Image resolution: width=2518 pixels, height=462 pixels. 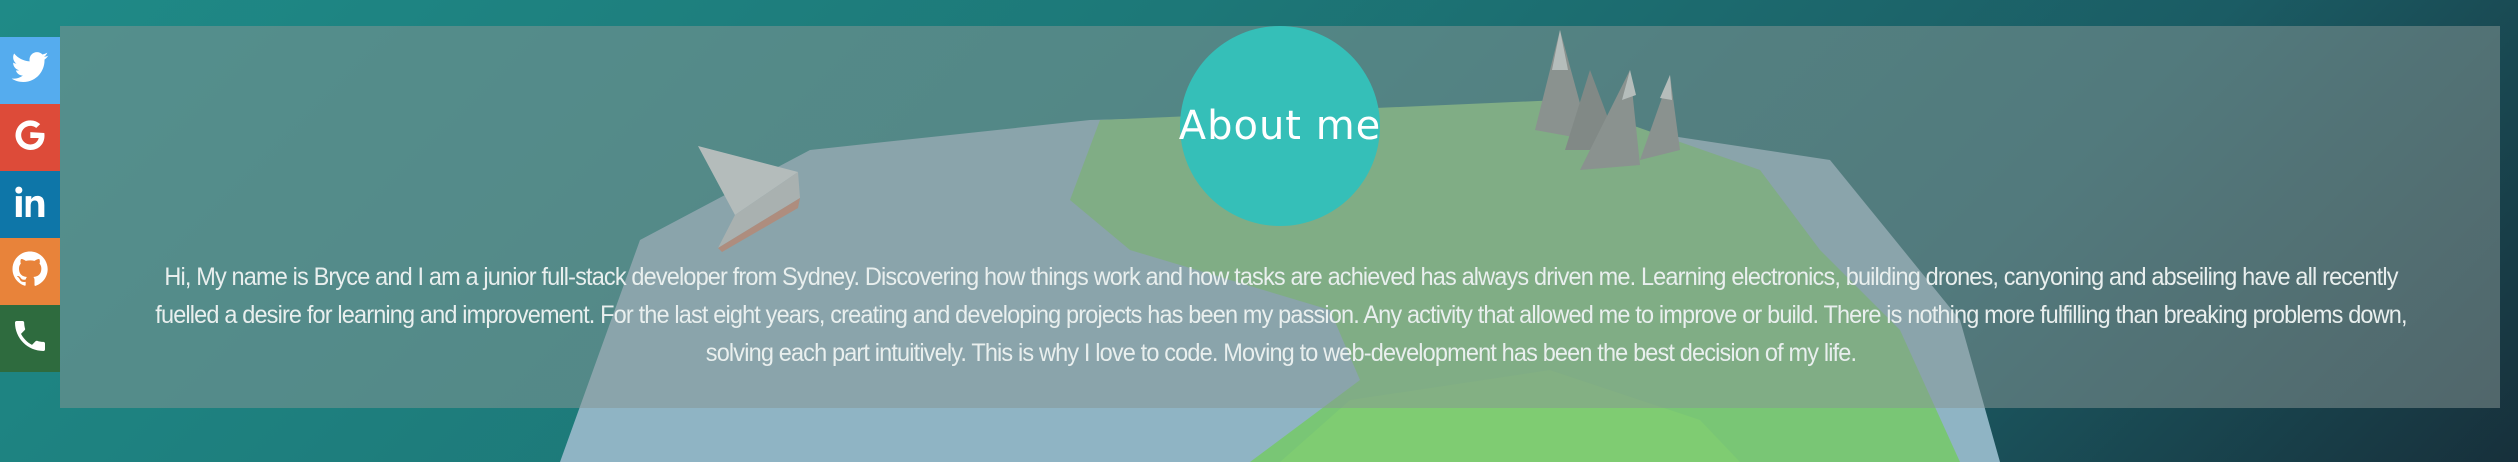 I want to click on linkedin-button, so click(x=30, y=204).